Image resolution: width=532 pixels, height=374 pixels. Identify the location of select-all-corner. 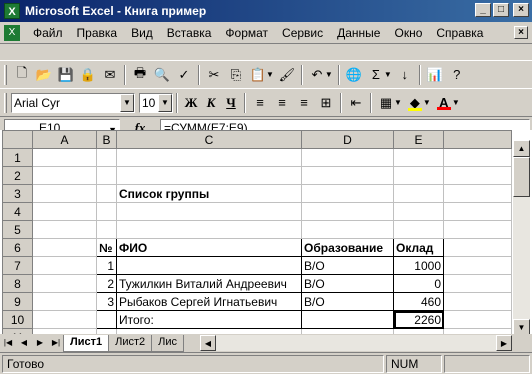
(17, 139).